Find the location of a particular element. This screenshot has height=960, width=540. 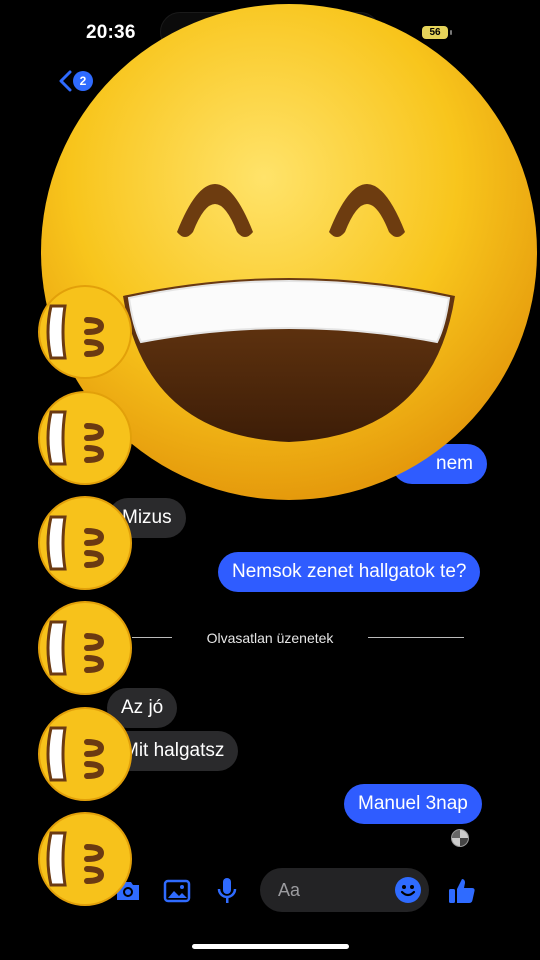

gallery-button is located at coordinates (177, 891).